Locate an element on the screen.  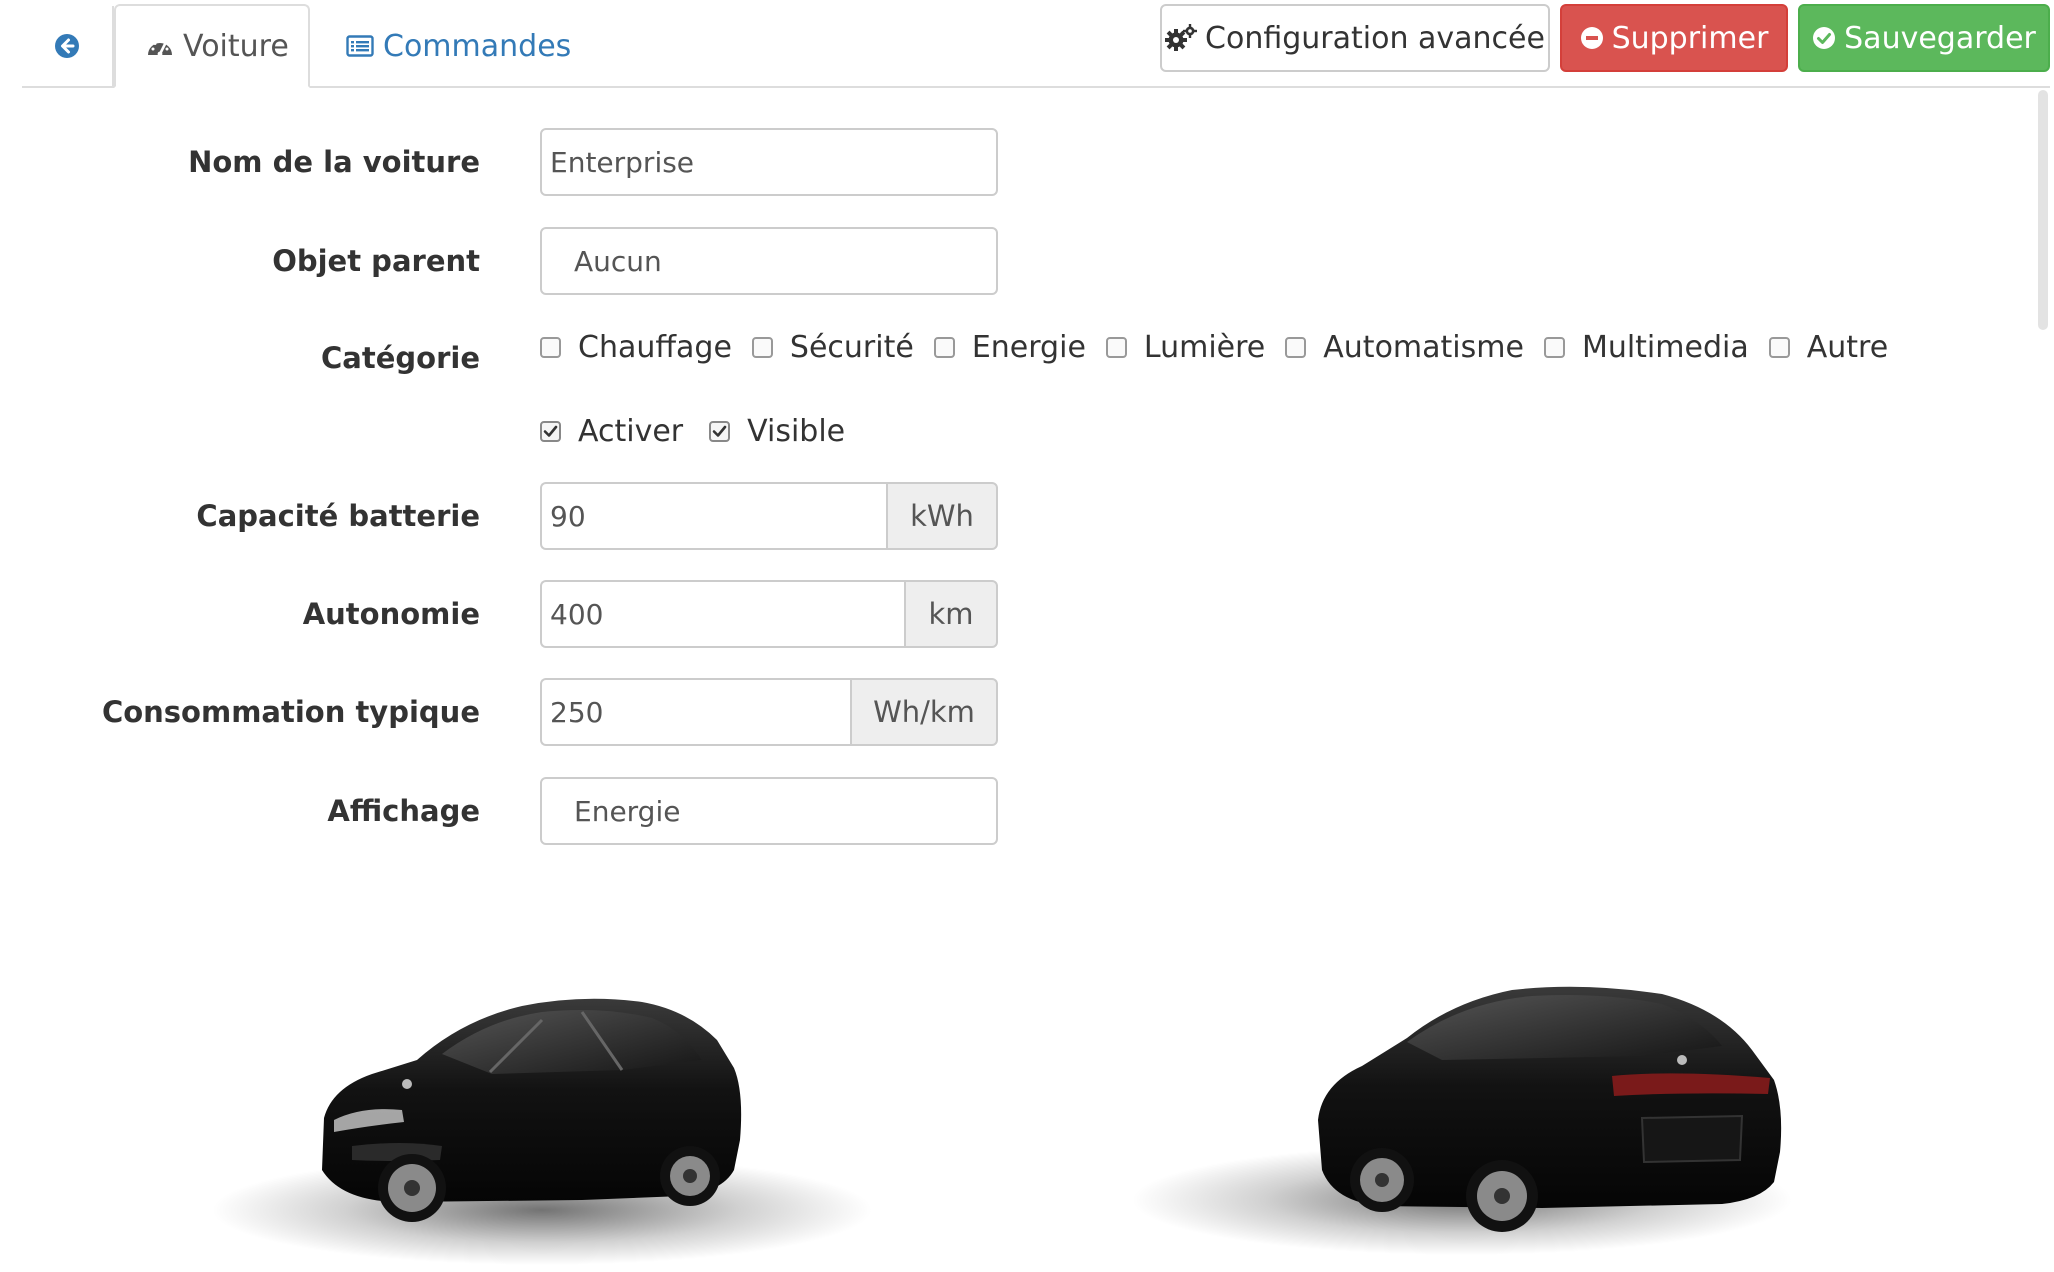
delete-button: Supprimer is located at coordinates (1674, 38).